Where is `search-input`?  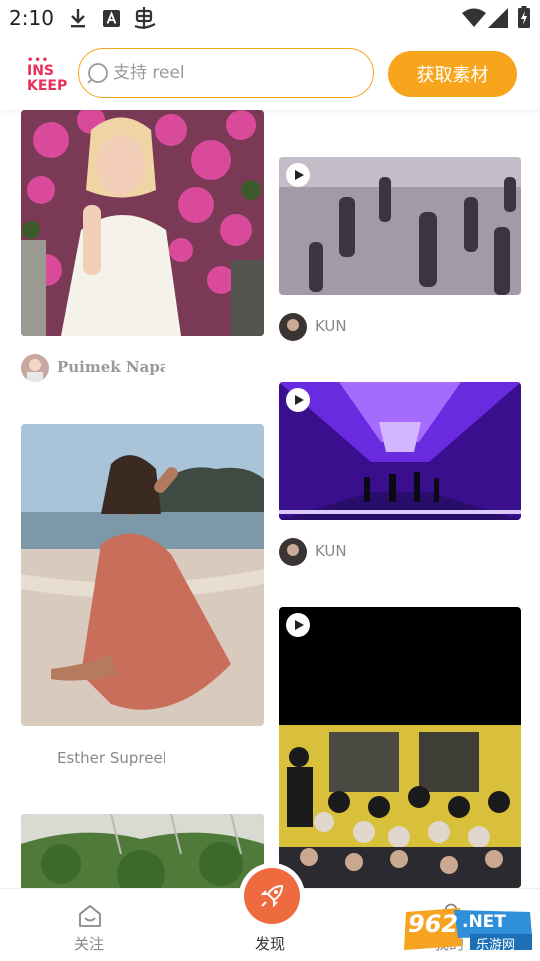 search-input is located at coordinates (228, 73).